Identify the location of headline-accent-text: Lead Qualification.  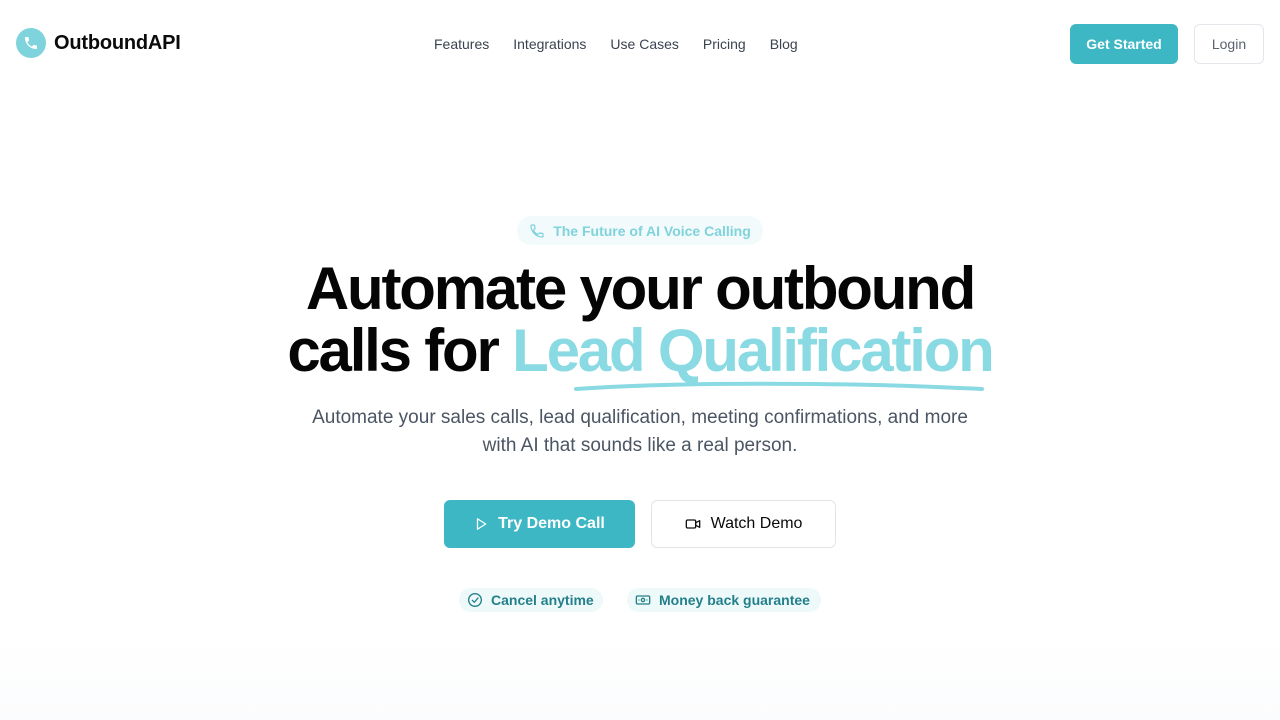
(753, 350).